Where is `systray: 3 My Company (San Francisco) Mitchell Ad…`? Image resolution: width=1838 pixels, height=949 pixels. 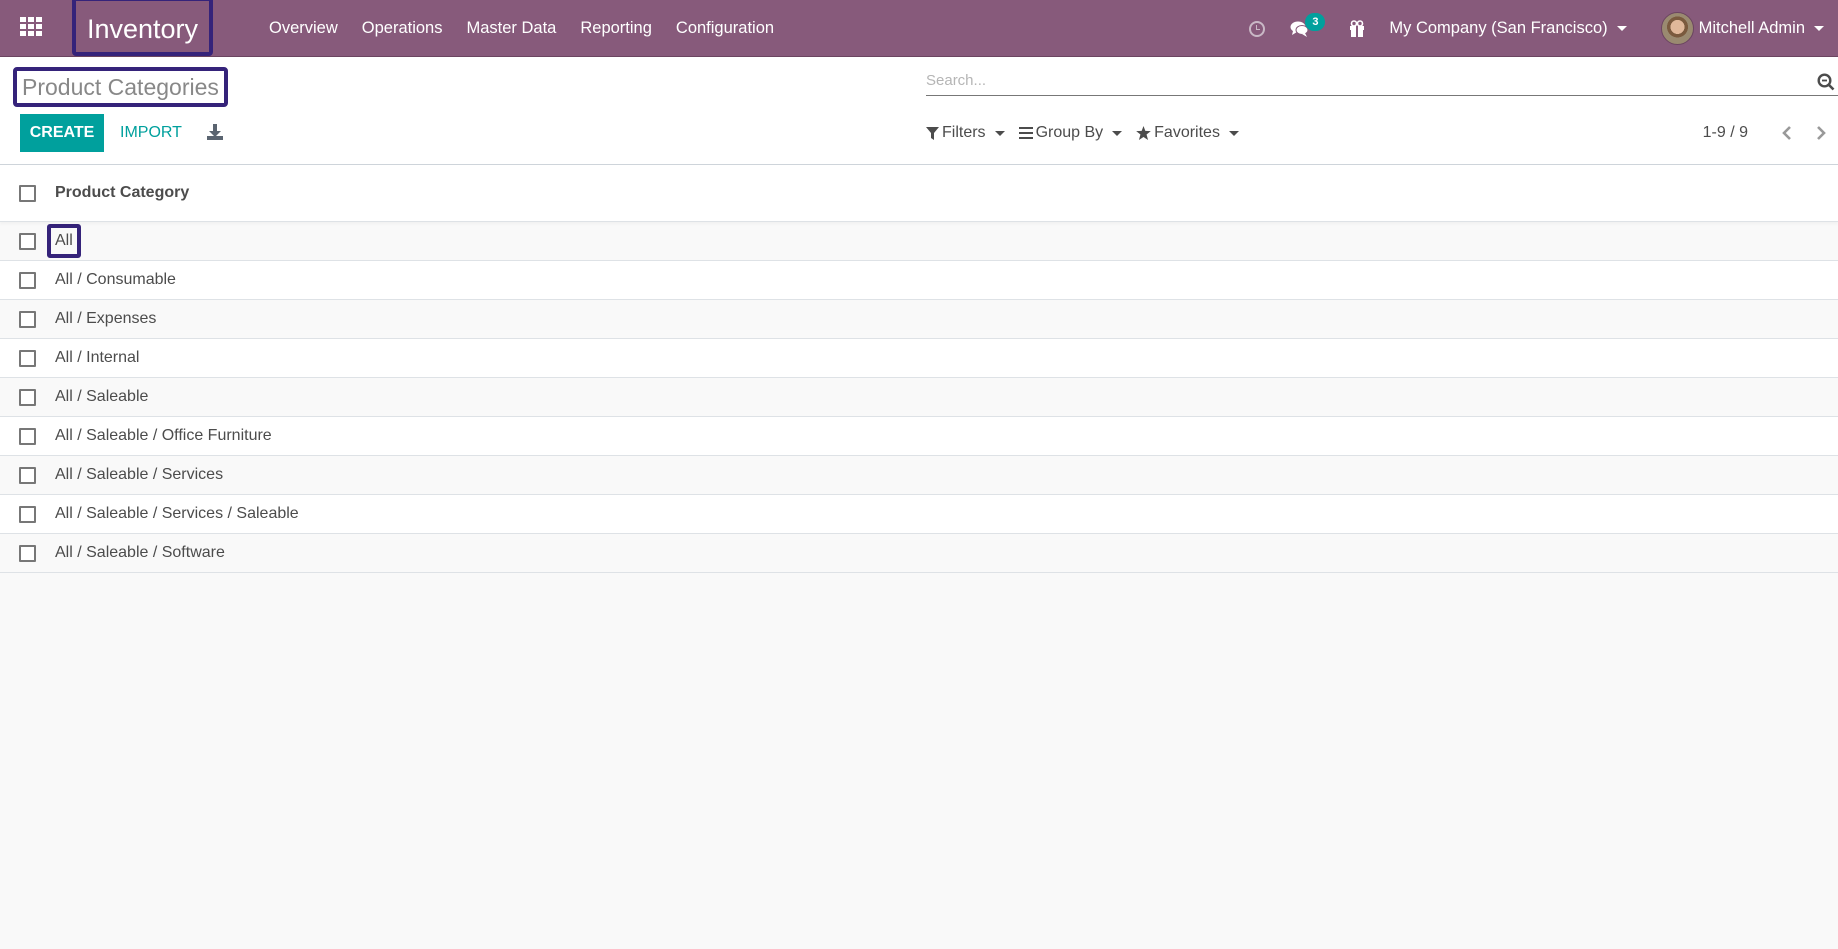
systray: 3 My Company (San Francisco) Mitchell Ad… is located at coordinates (1536, 28).